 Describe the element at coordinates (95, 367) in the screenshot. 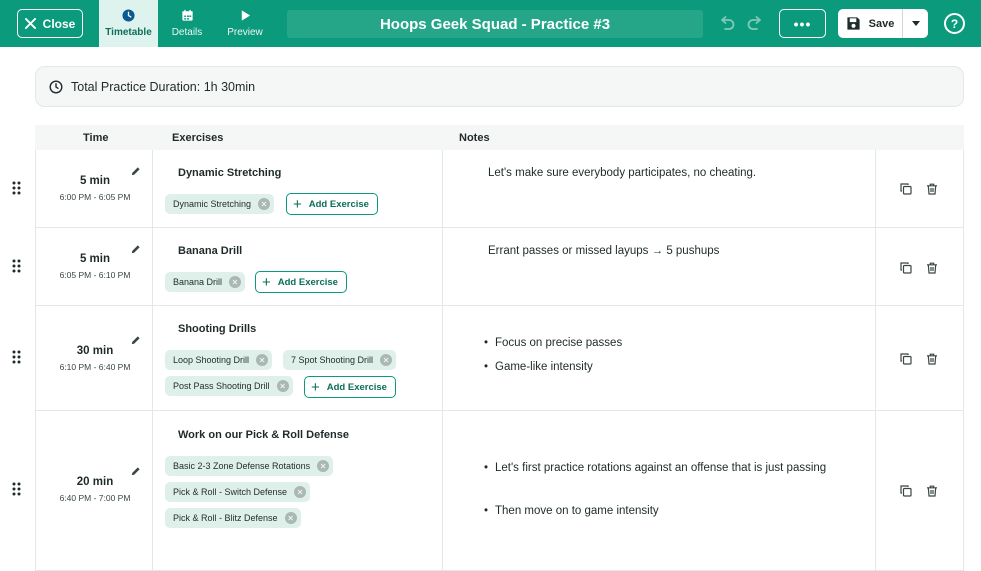

I see `time-range: 6:10 PM - 6:40 PM` at that location.